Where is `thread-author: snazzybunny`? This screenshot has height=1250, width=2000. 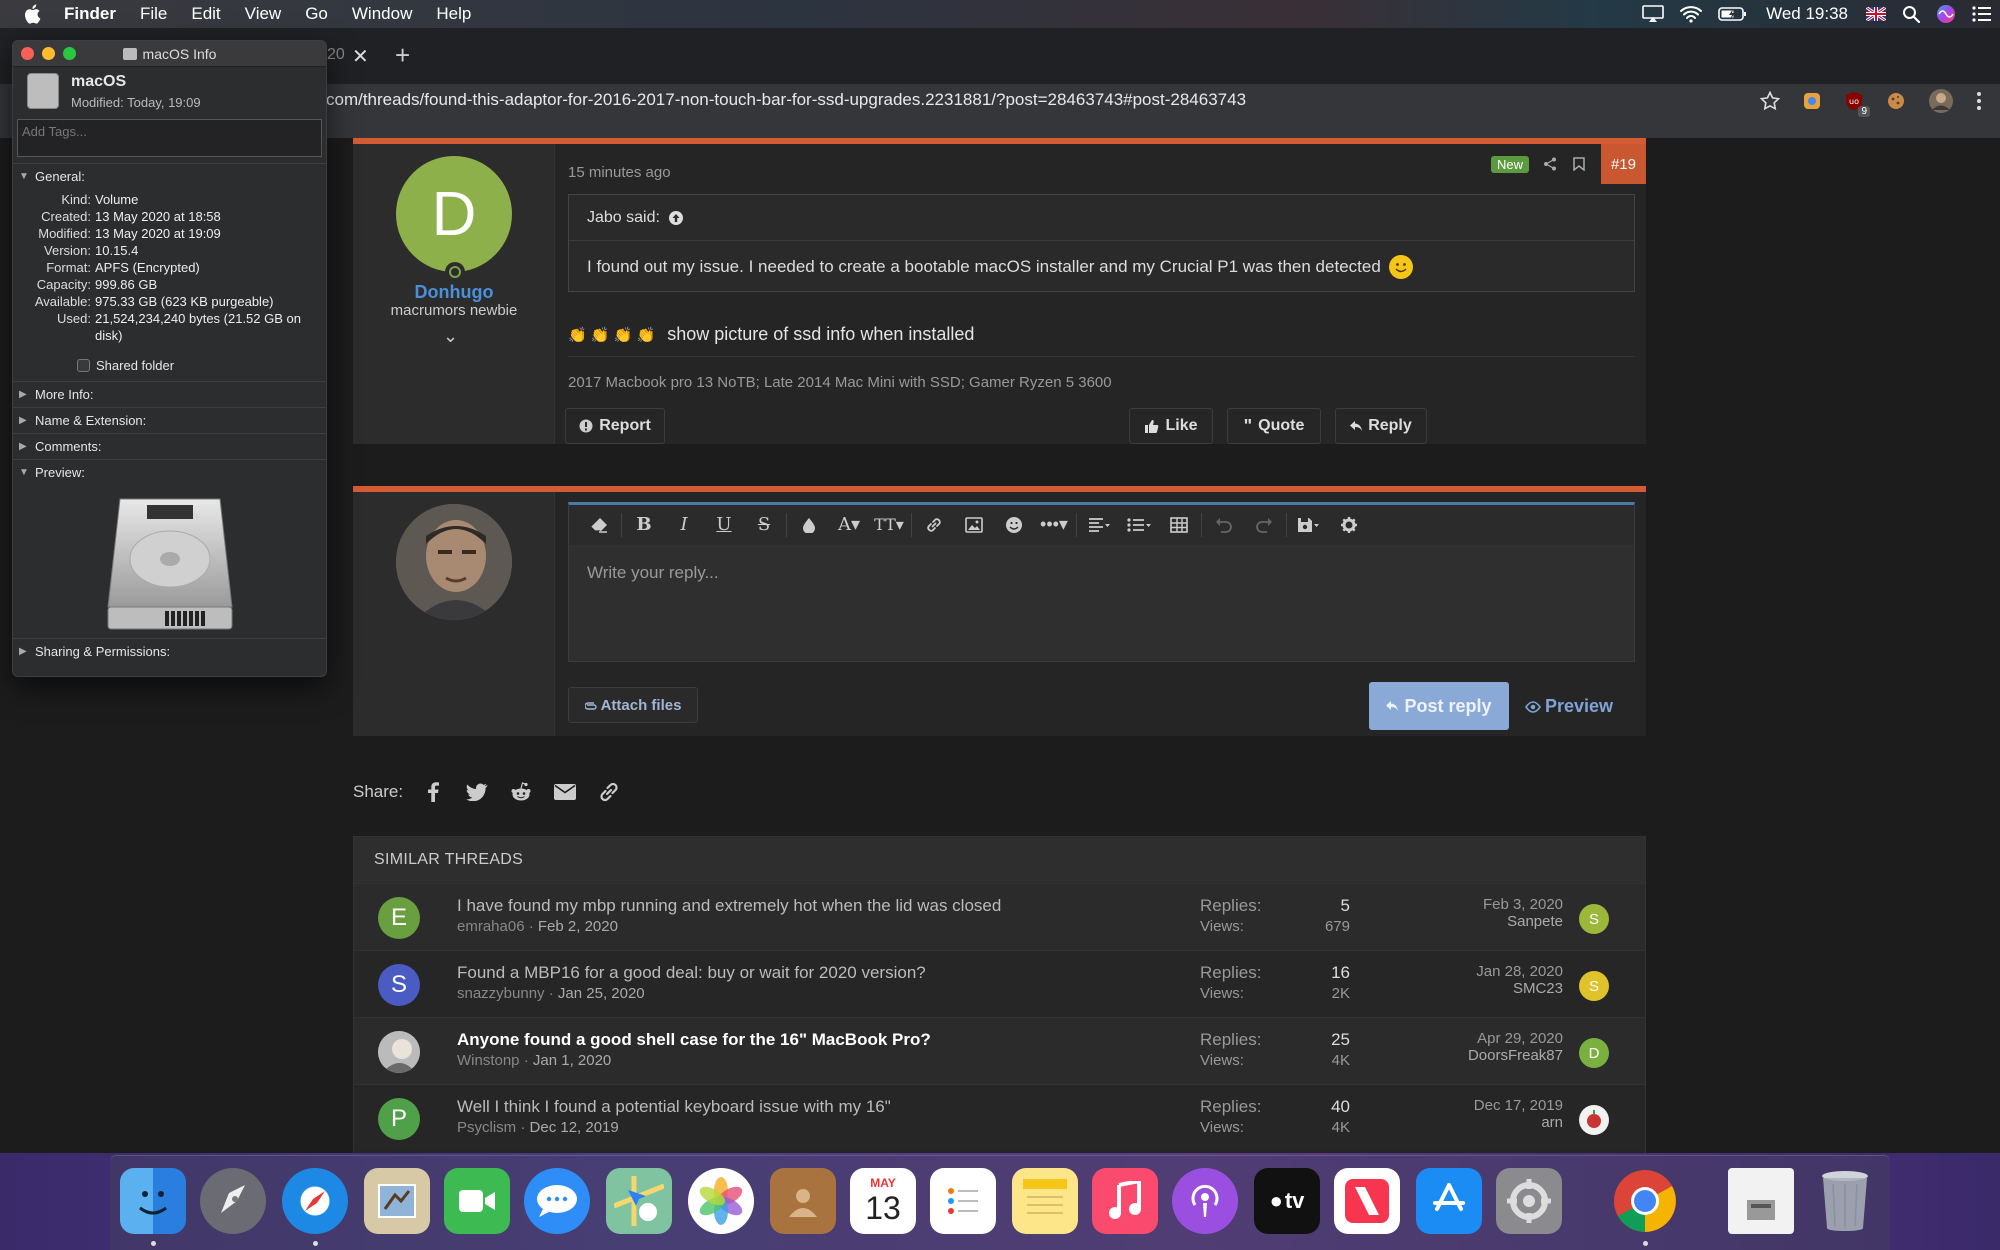
thread-author: snazzybunny is located at coordinates (501, 993).